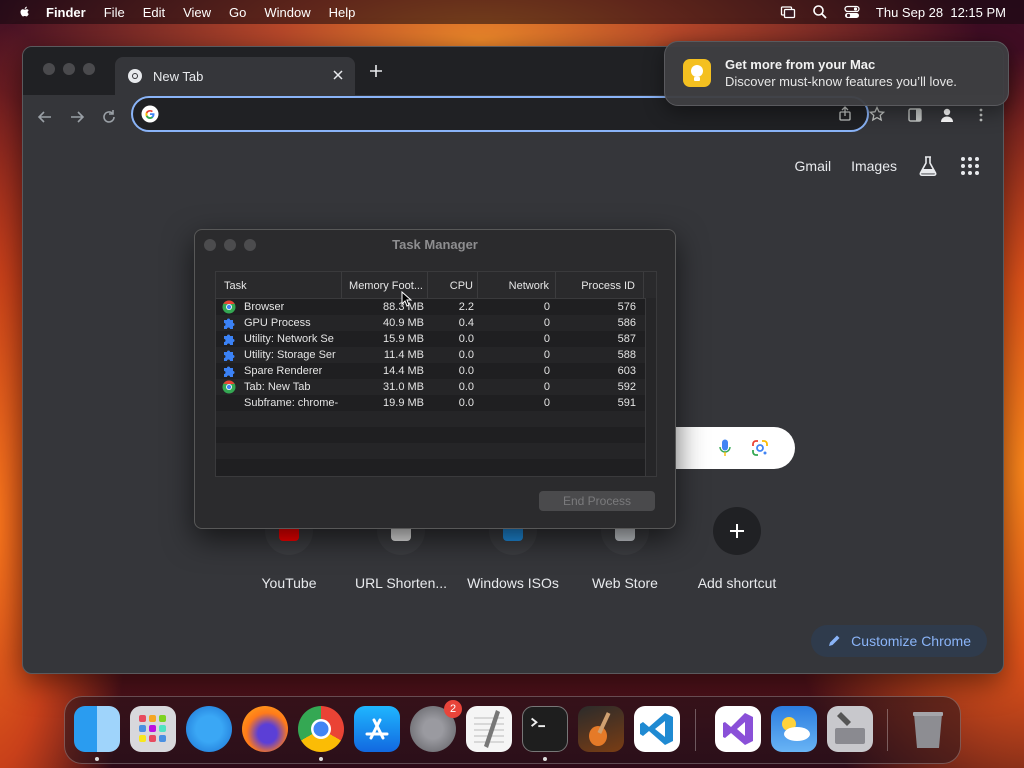 The height and width of the screenshot is (768, 1024). I want to click on blank-icon, so click(229, 403).